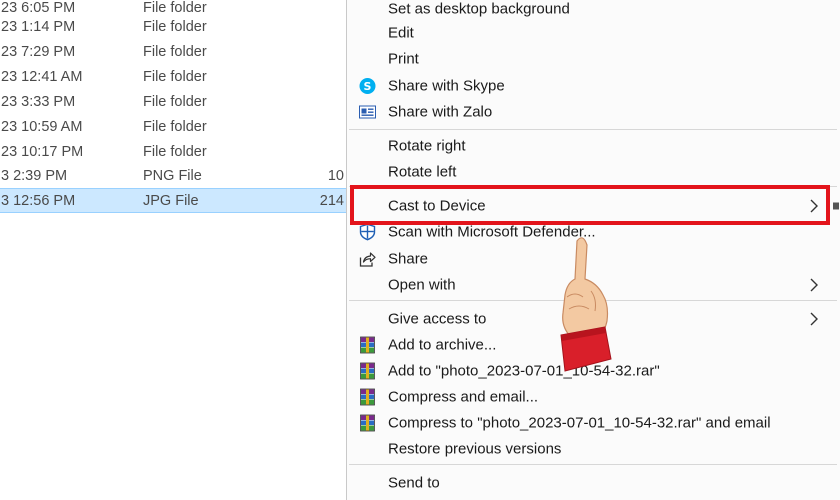 The image size is (840, 500). Describe the element at coordinates (414, 483) in the screenshot. I see `menu-item-label: Send to` at that location.